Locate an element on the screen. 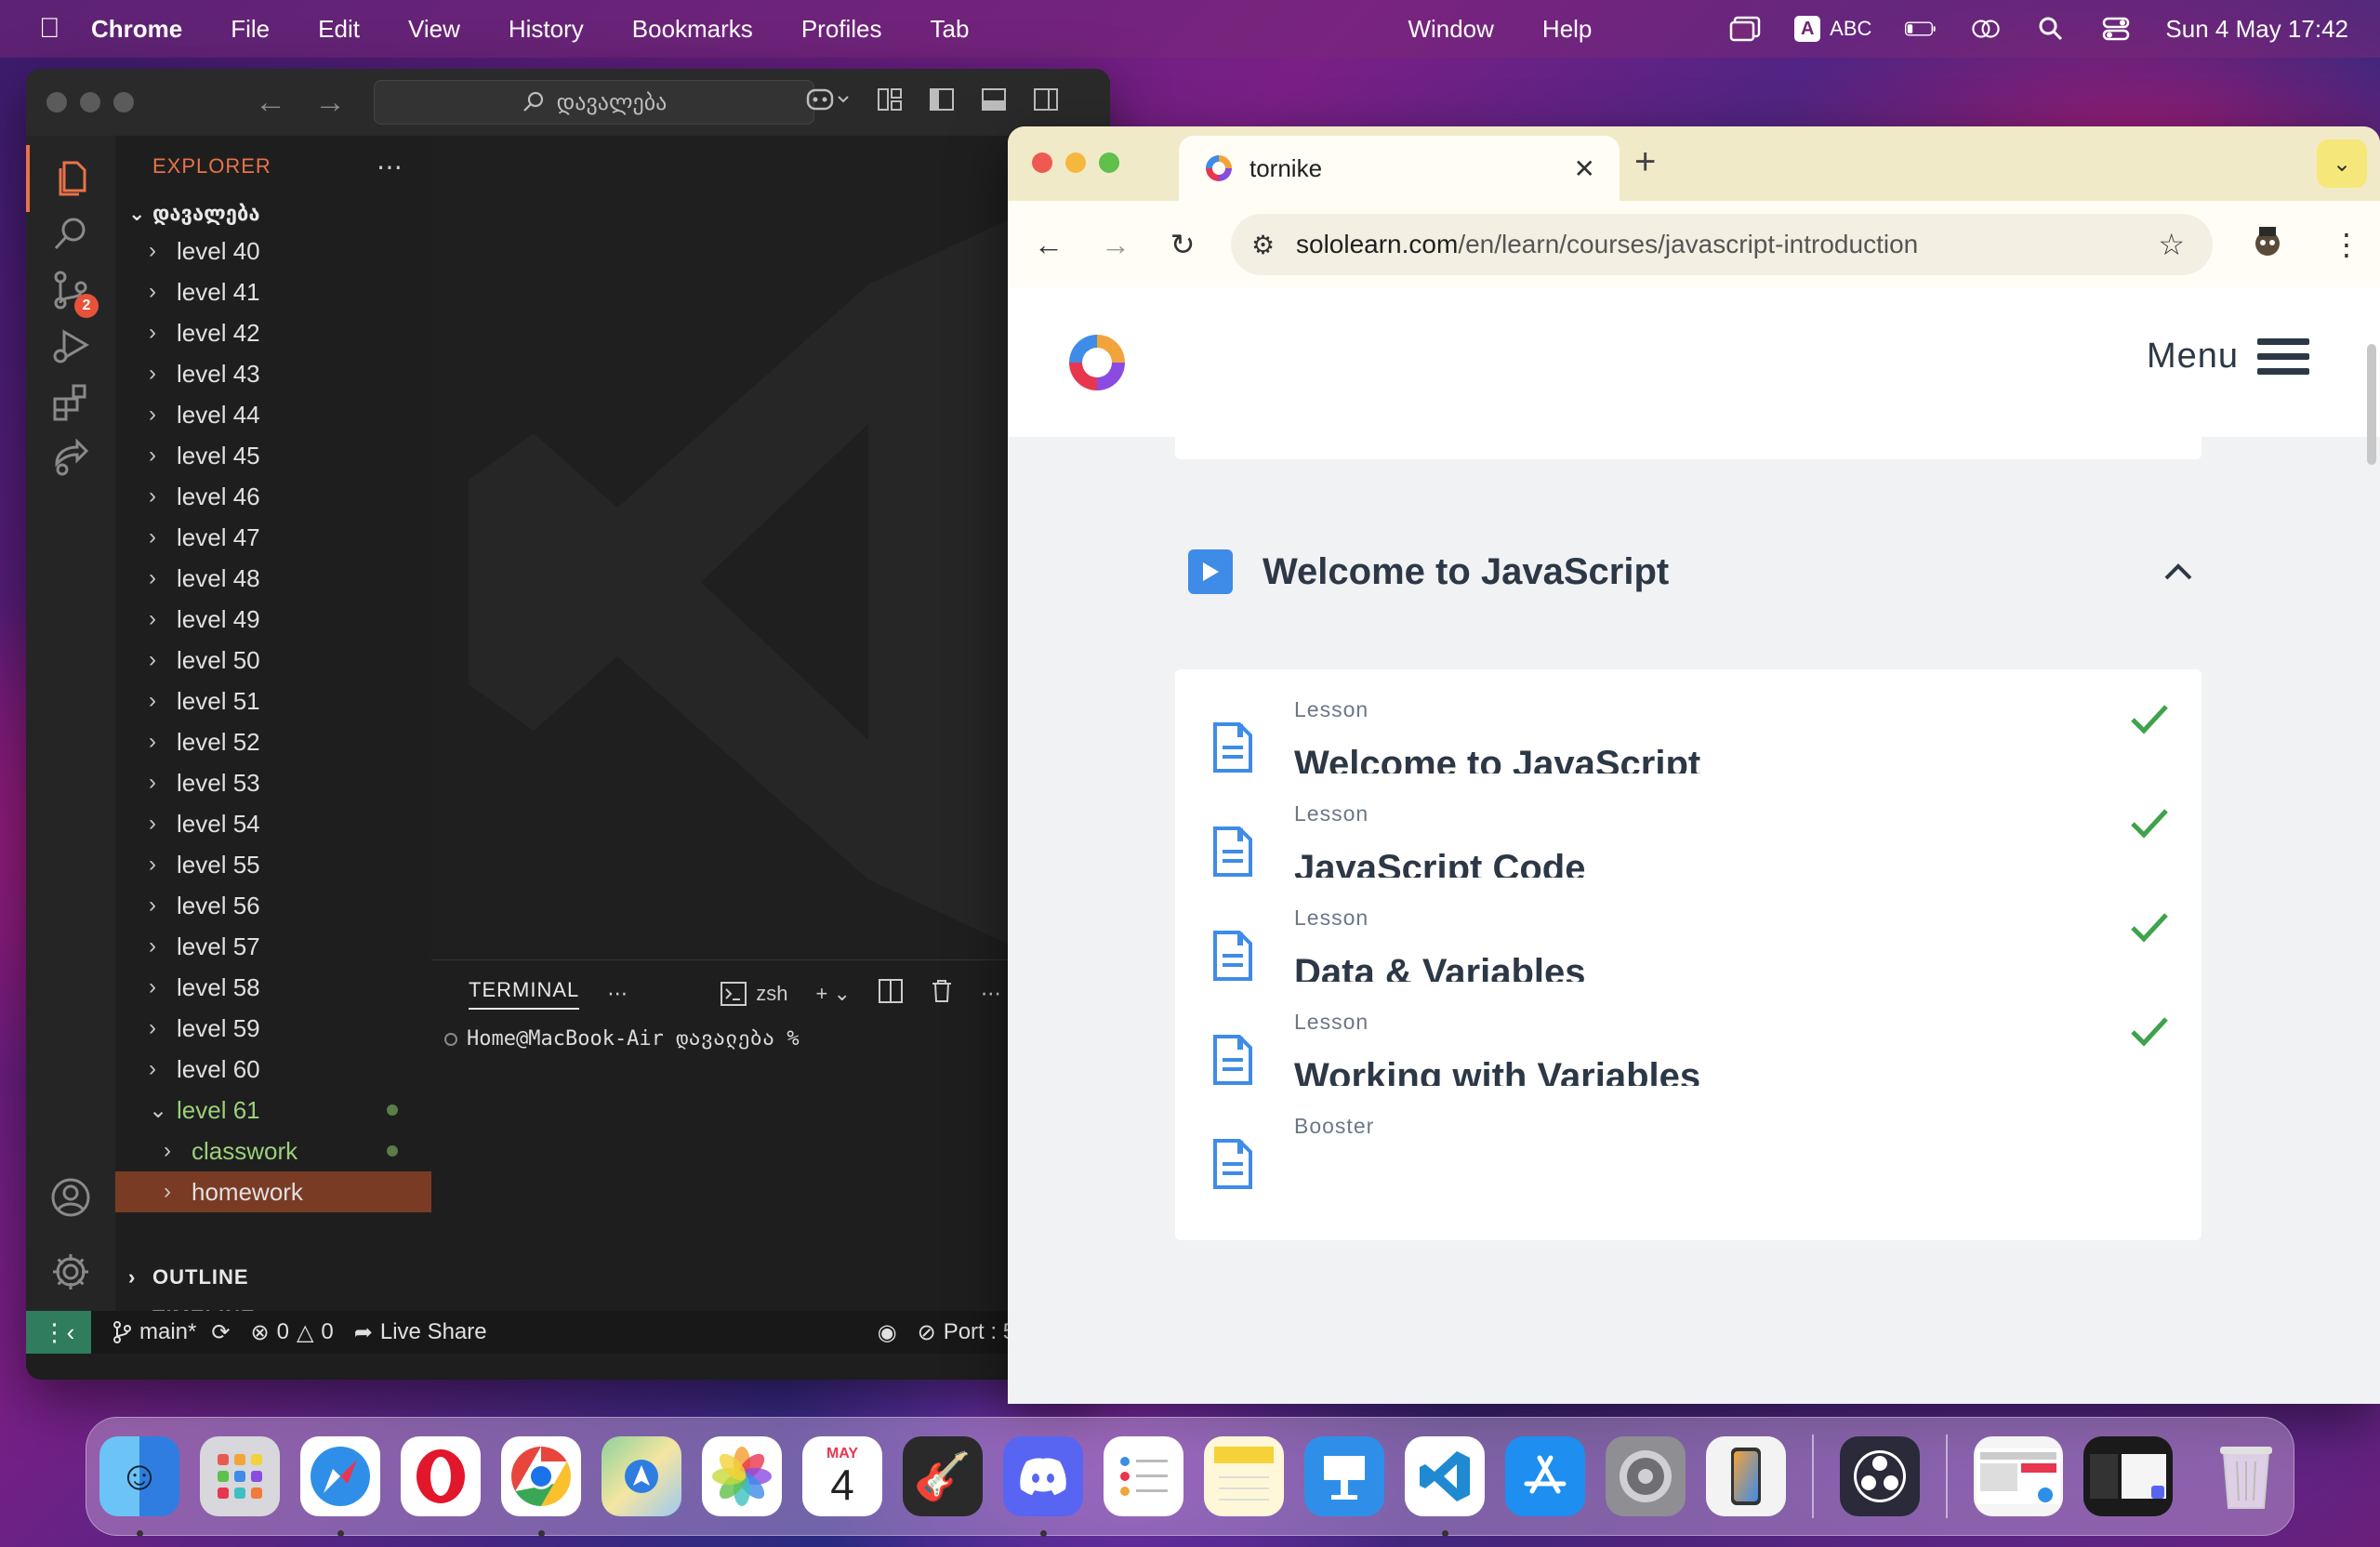 The image size is (2380, 1547). tab-terminal: TERMINAL is located at coordinates (524, 994).